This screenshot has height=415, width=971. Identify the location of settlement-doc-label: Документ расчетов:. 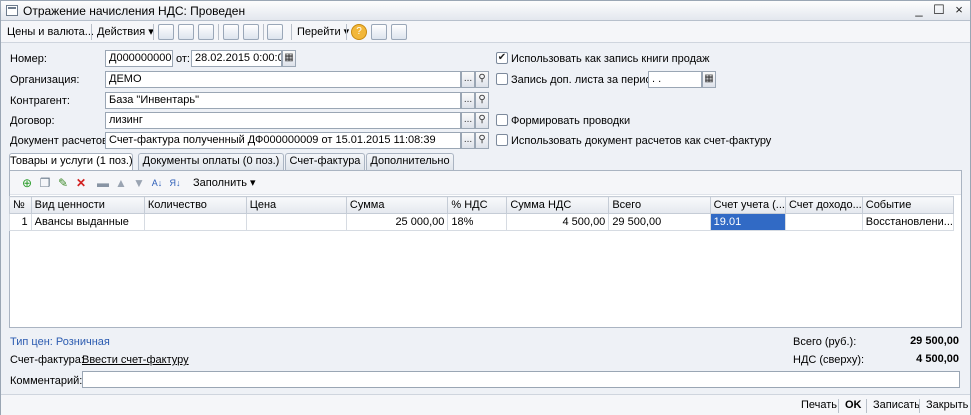
(60, 141).